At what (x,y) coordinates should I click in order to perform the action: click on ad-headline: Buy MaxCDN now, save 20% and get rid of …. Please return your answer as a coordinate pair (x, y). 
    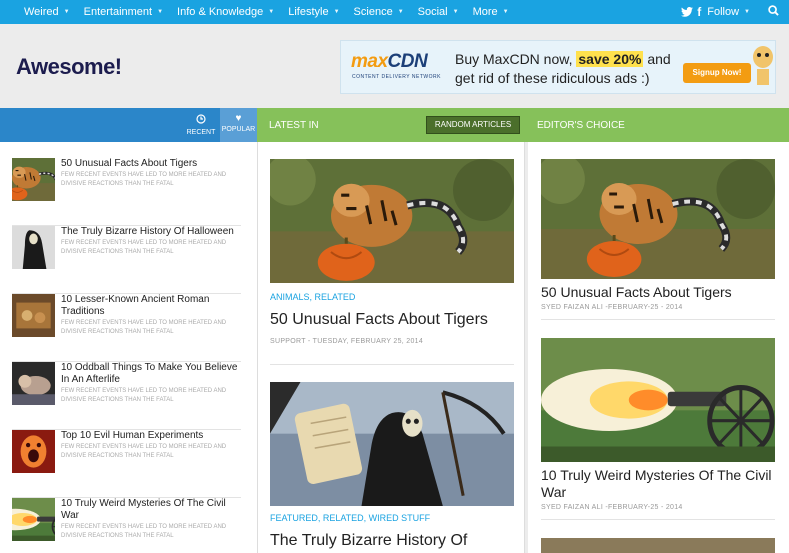
    Looking at the image, I should click on (563, 68).